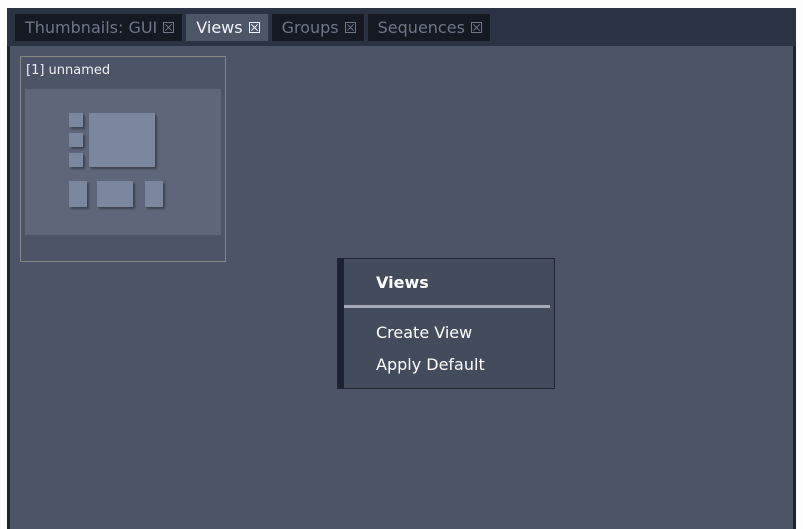 This screenshot has height=529, width=803. I want to click on tab-label: Views, so click(219, 27).